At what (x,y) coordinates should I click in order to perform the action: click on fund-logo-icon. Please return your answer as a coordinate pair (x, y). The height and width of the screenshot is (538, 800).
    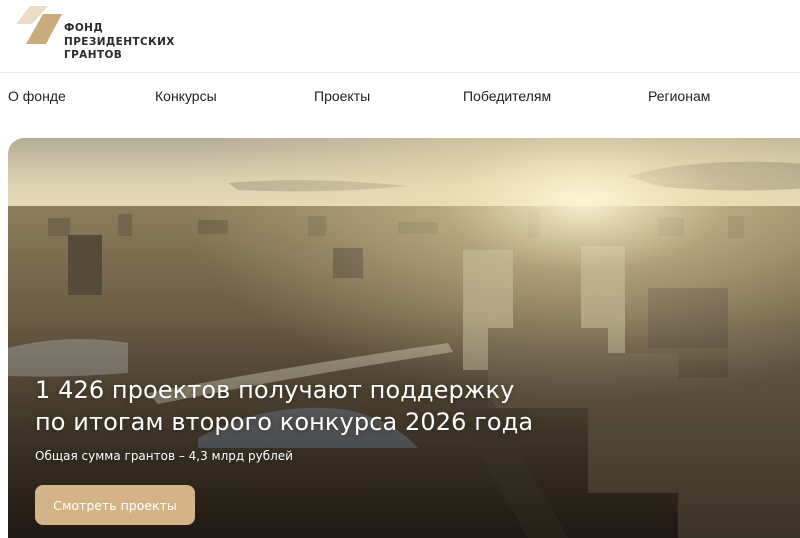
    Looking at the image, I should click on (39, 25).